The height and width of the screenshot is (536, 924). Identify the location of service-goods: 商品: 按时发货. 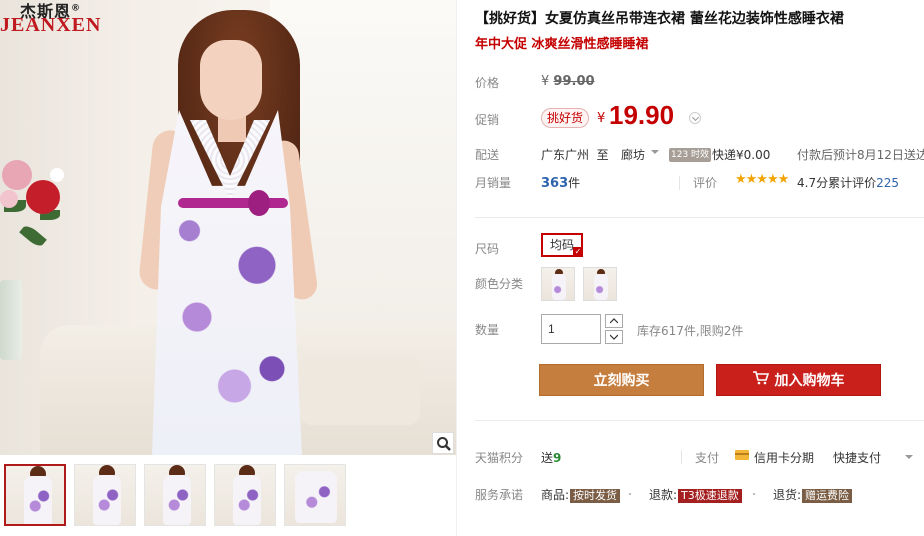
(581, 494).